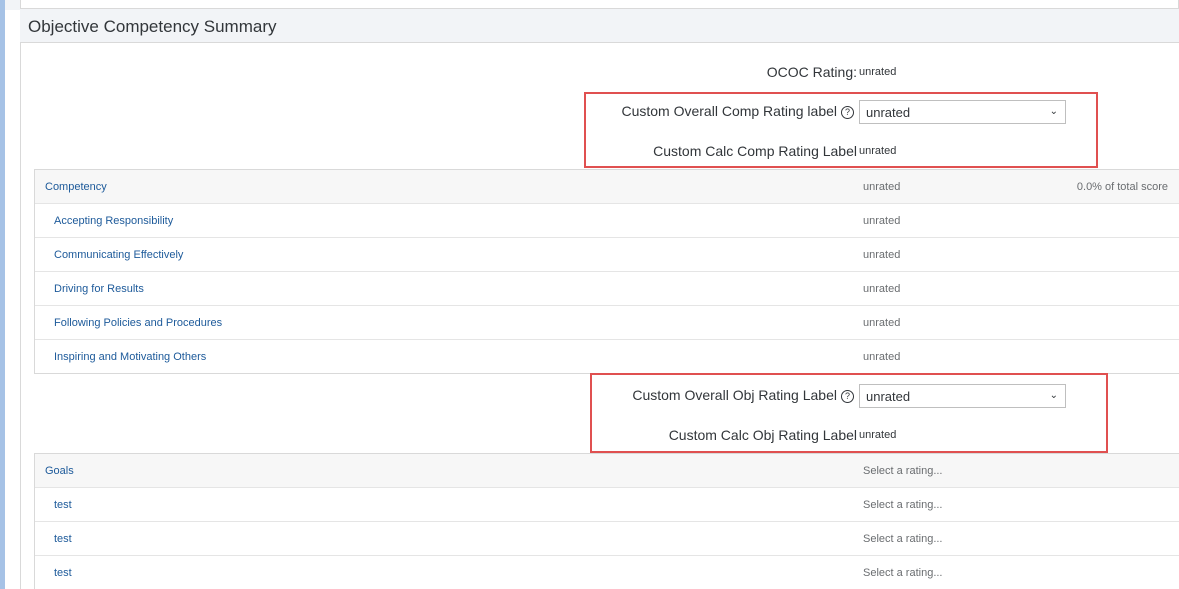 The image size is (1179, 589). Describe the element at coordinates (76, 187) in the screenshot. I see `competency-header-link: Competency` at that location.